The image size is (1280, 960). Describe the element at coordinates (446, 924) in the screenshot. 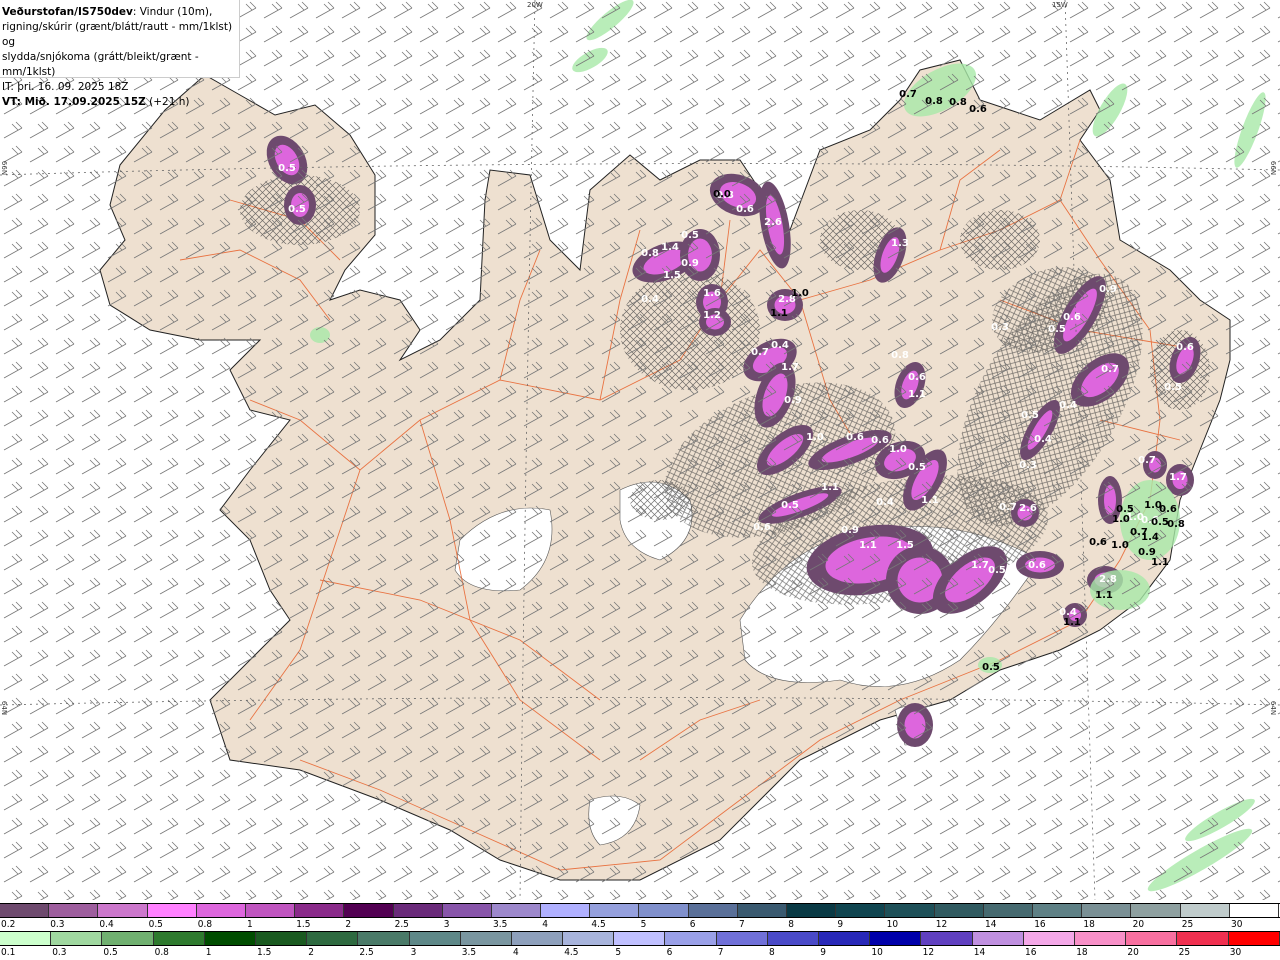

I see `snow-legend-label: 3` at that location.